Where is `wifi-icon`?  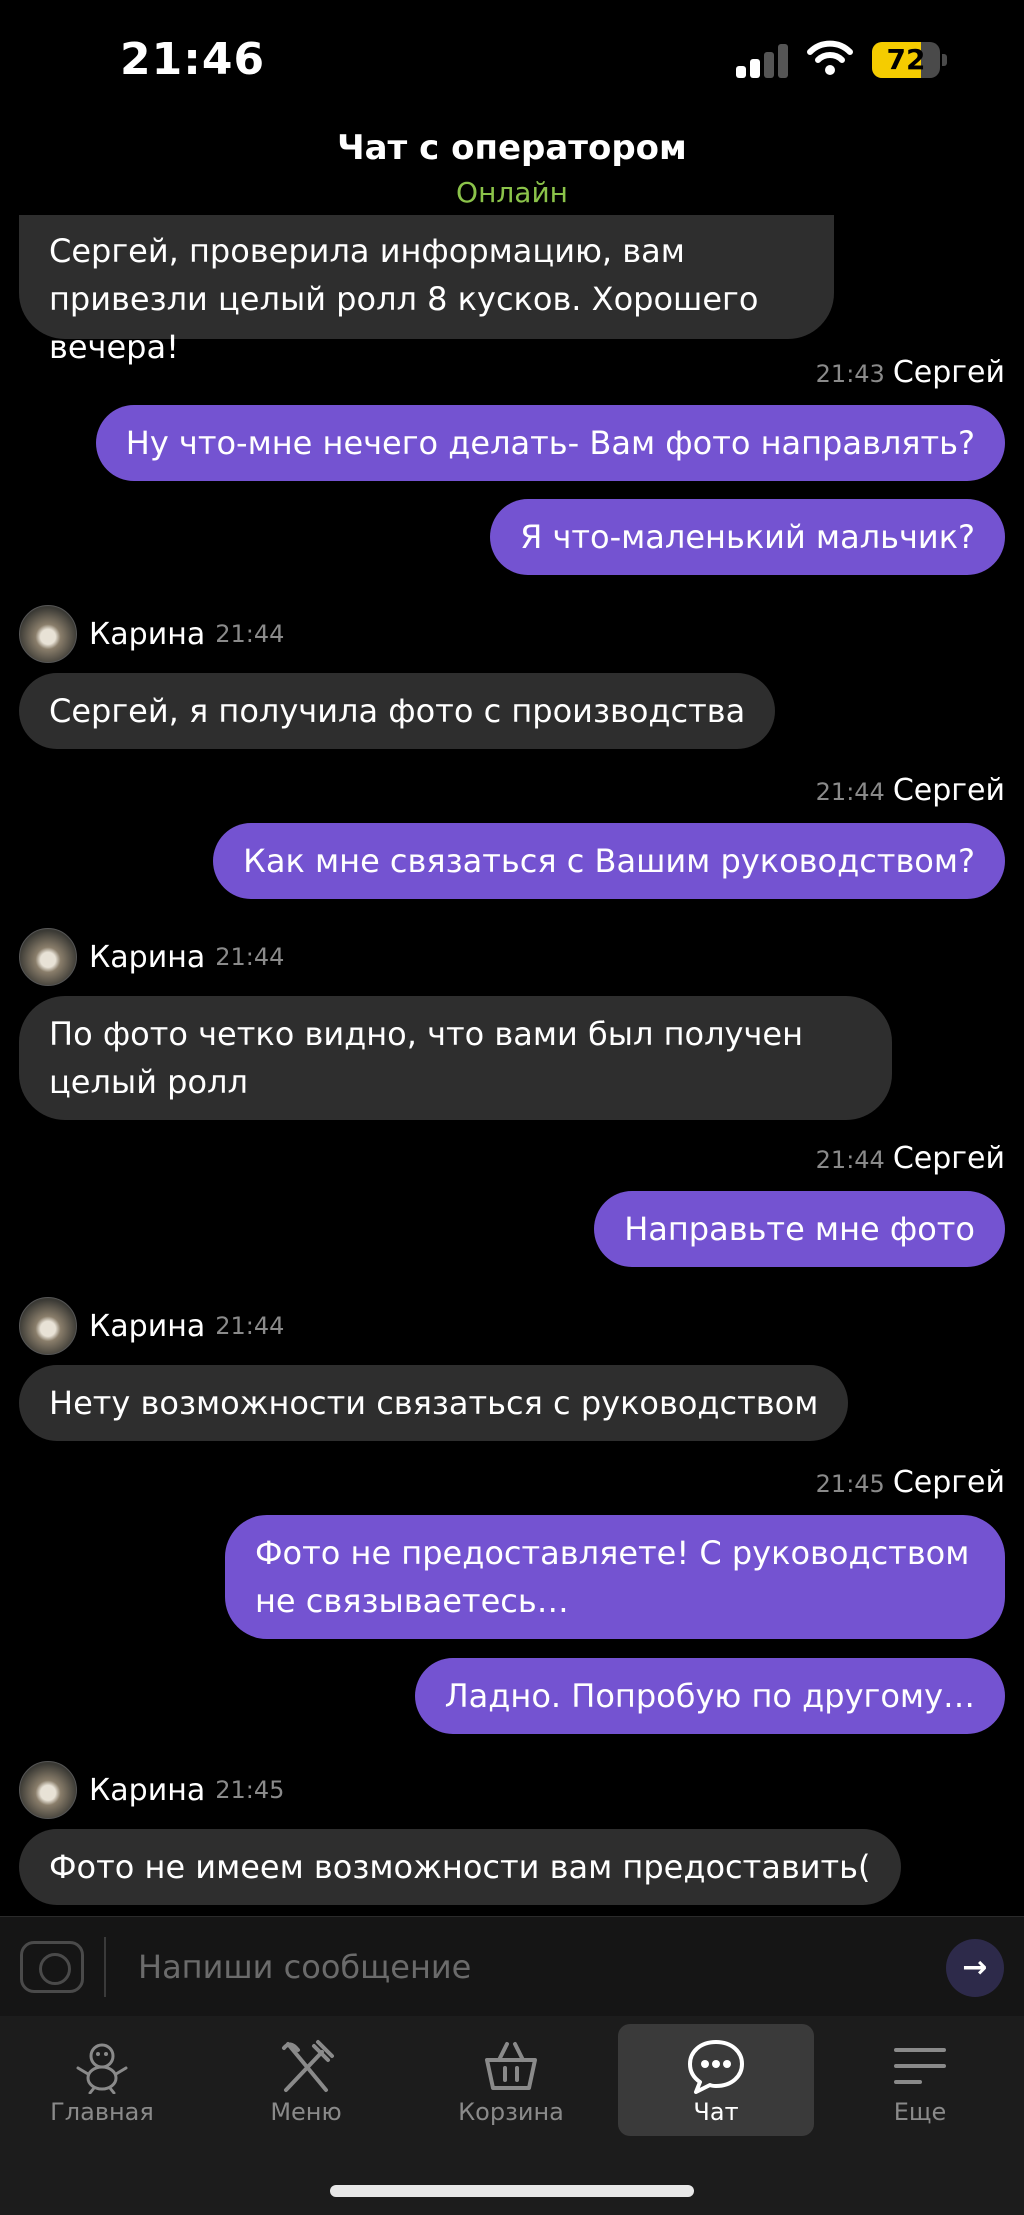
wifi-icon is located at coordinates (830, 57).